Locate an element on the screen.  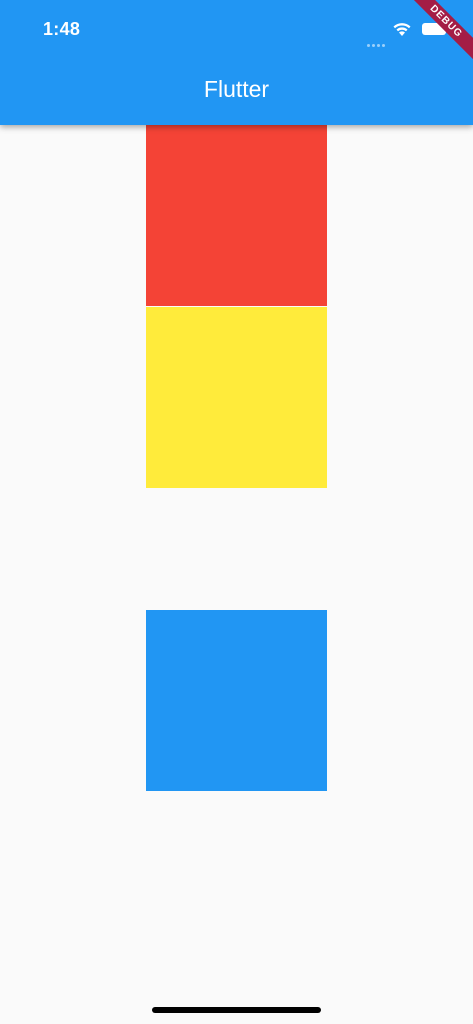
blue-box is located at coordinates (236, 700).